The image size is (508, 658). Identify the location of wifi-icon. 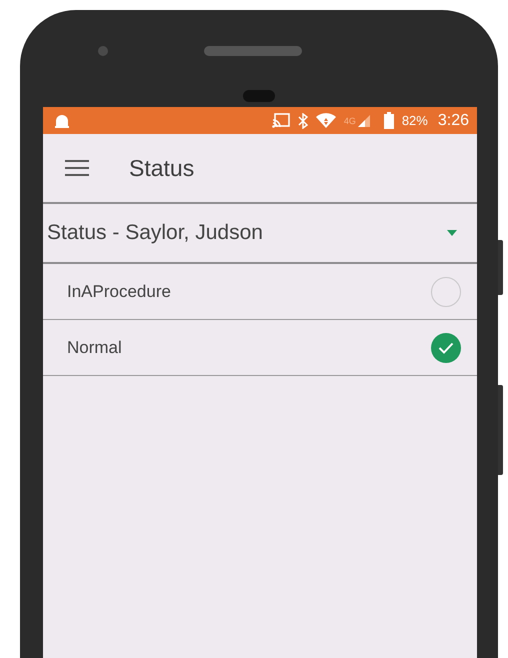
(326, 120).